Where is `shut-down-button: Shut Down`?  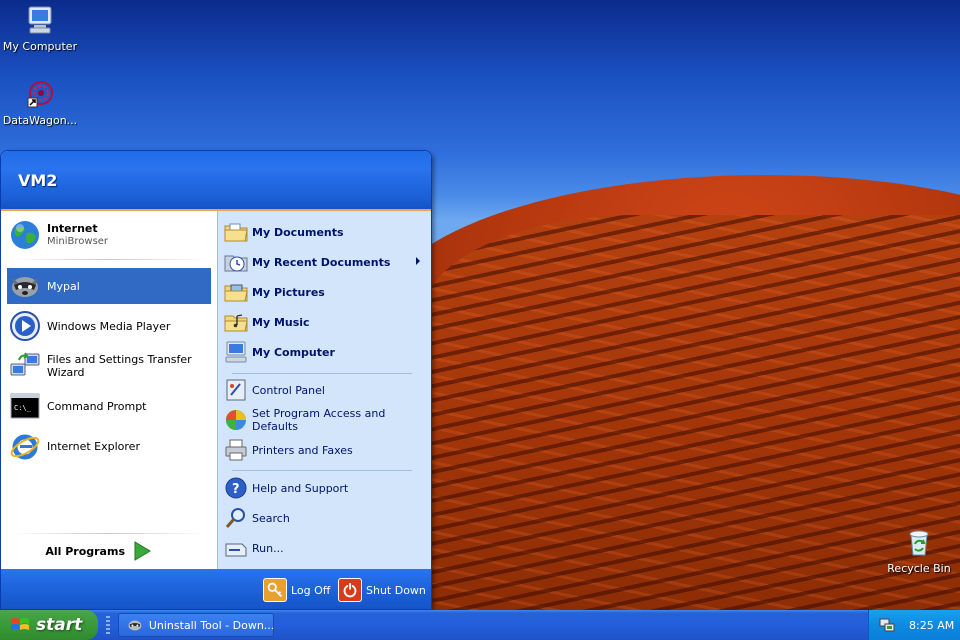 shut-down-button: Shut Down is located at coordinates (382, 590).